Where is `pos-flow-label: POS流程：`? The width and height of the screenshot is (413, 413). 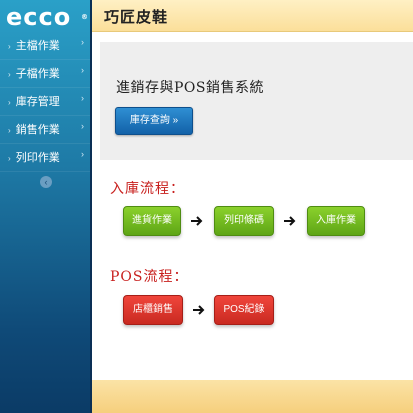 pos-flow-label: POS流程： is located at coordinates (149, 277).